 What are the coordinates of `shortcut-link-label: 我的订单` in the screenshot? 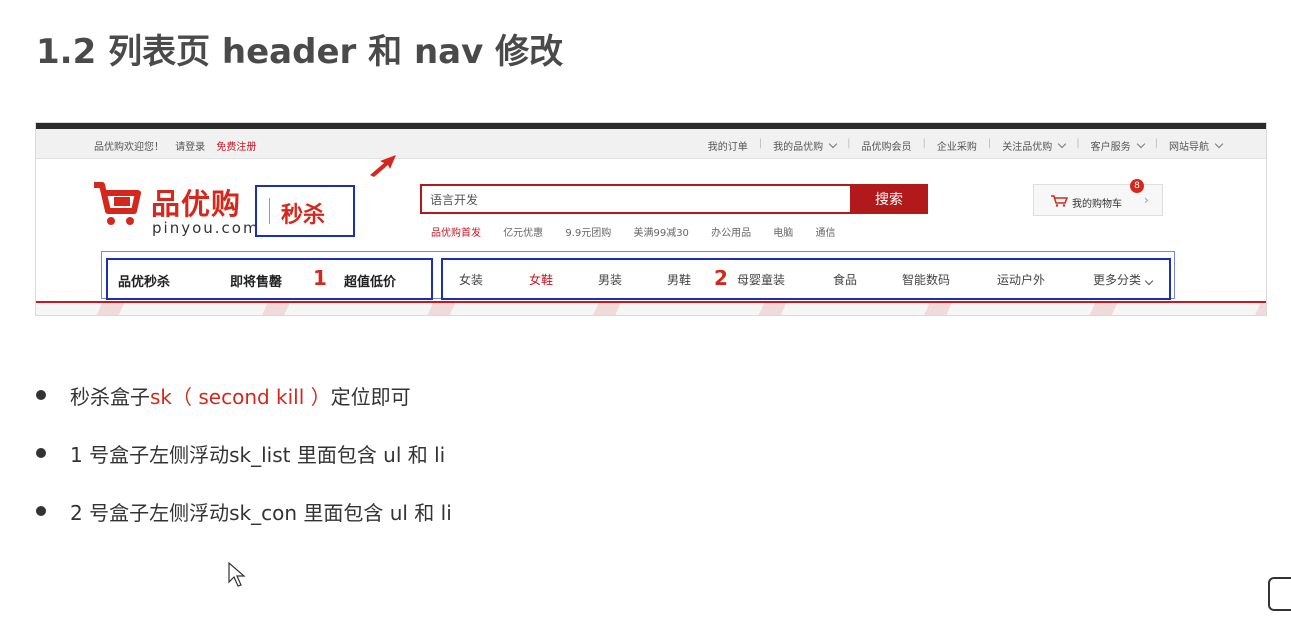 It's located at (727, 147).